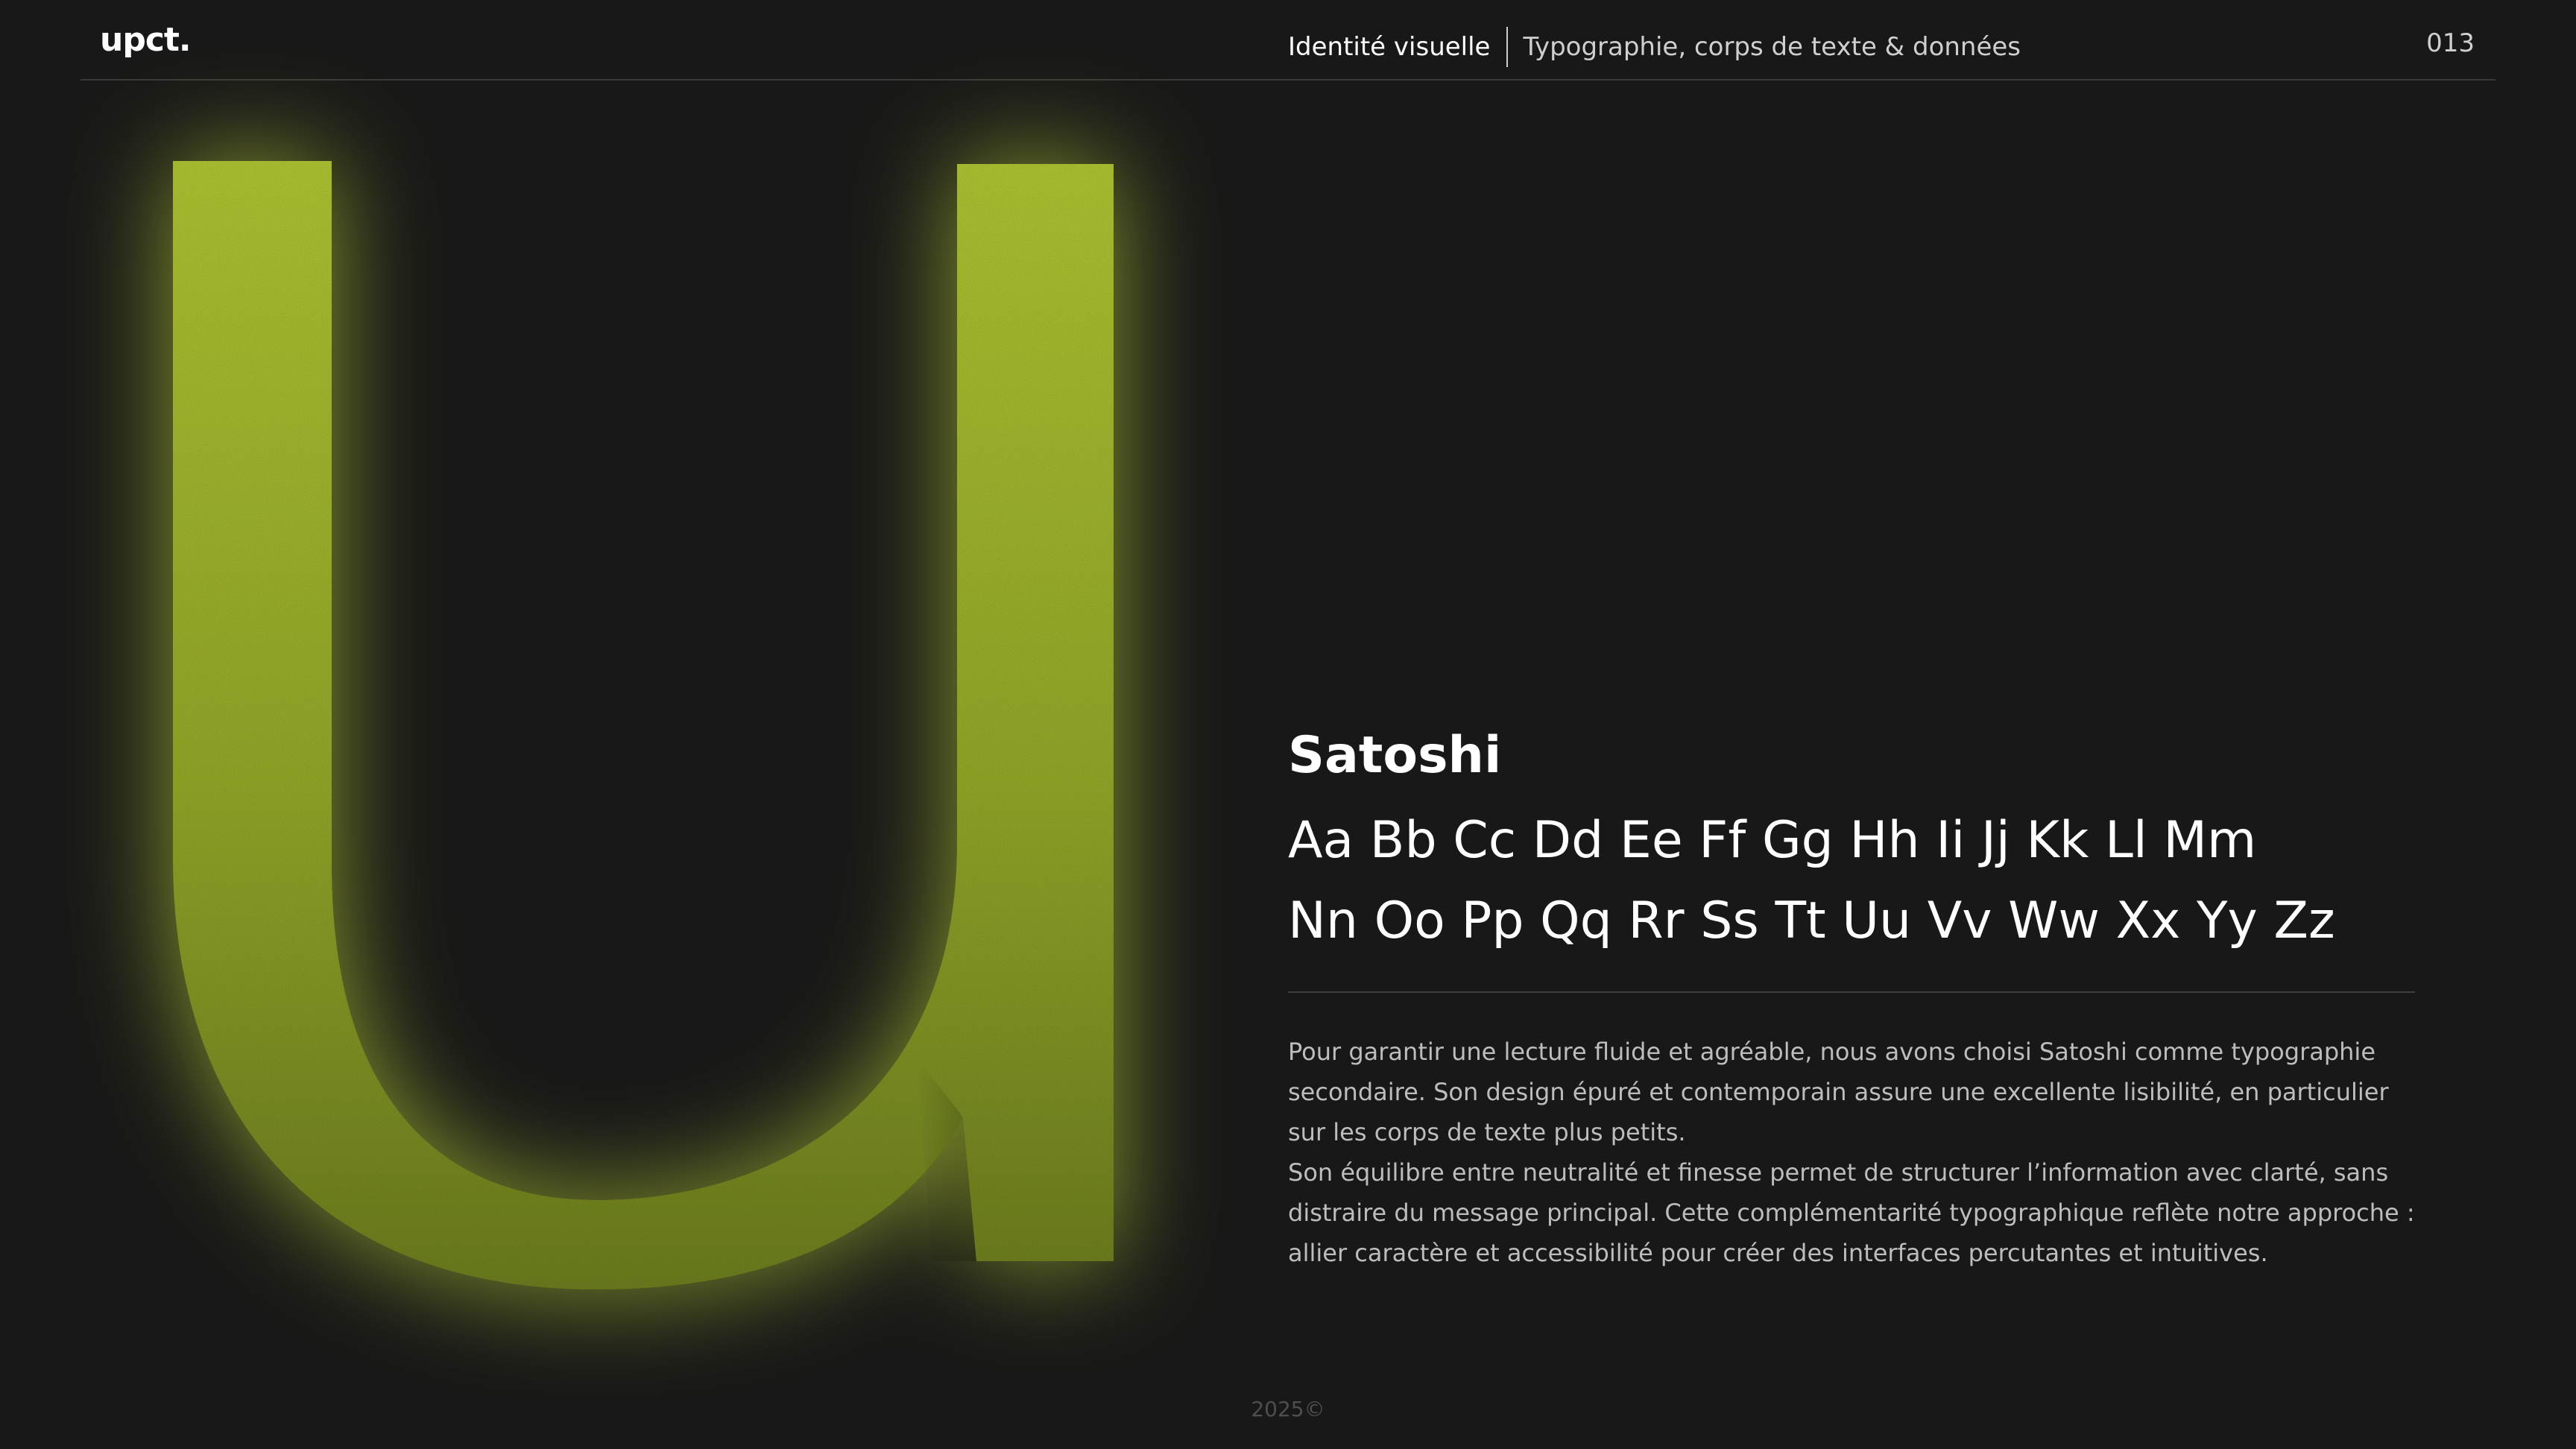  What do you see at coordinates (1773, 841) in the screenshot?
I see `alphabet-line-1: Aa Bb Cc Dd Ee Ff Gg Hh Ii Jj Kk Ll Mm` at bounding box center [1773, 841].